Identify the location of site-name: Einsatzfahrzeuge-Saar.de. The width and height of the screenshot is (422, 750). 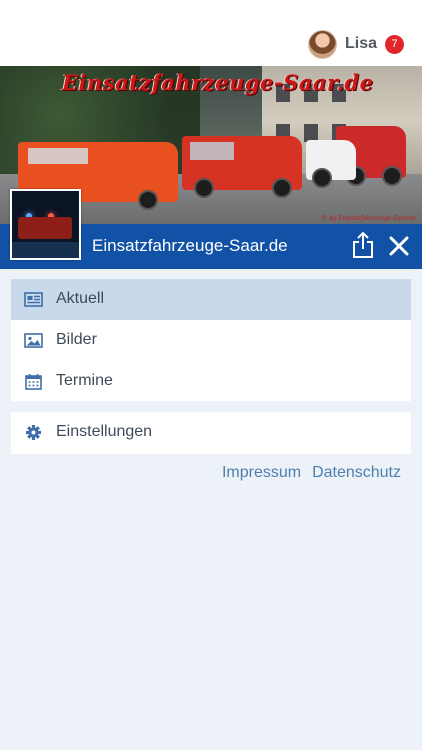
(190, 245).